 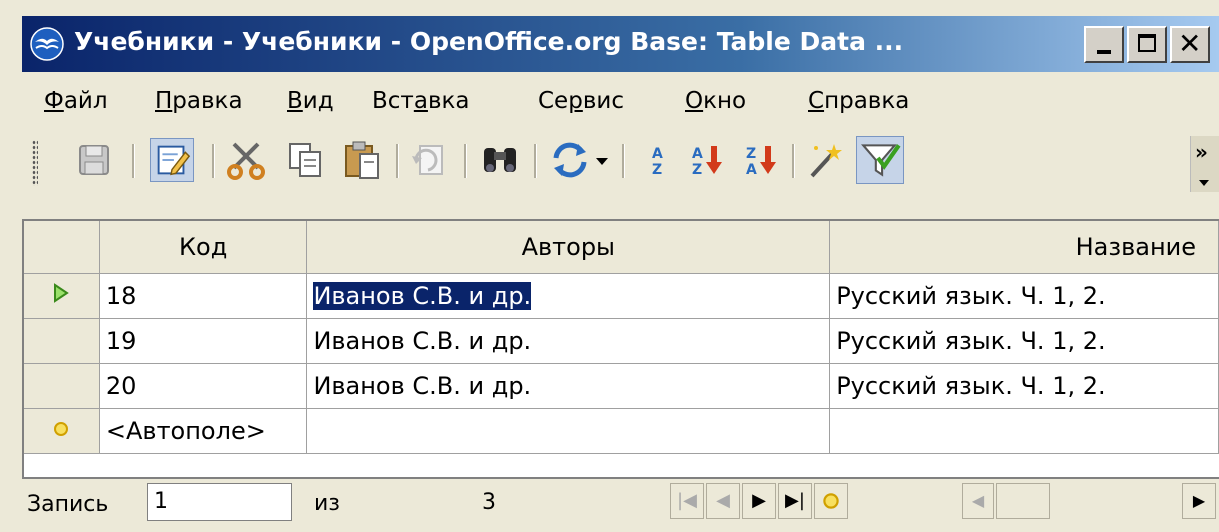 I want to click on table-row: <Автополе>, so click(x=621, y=431).